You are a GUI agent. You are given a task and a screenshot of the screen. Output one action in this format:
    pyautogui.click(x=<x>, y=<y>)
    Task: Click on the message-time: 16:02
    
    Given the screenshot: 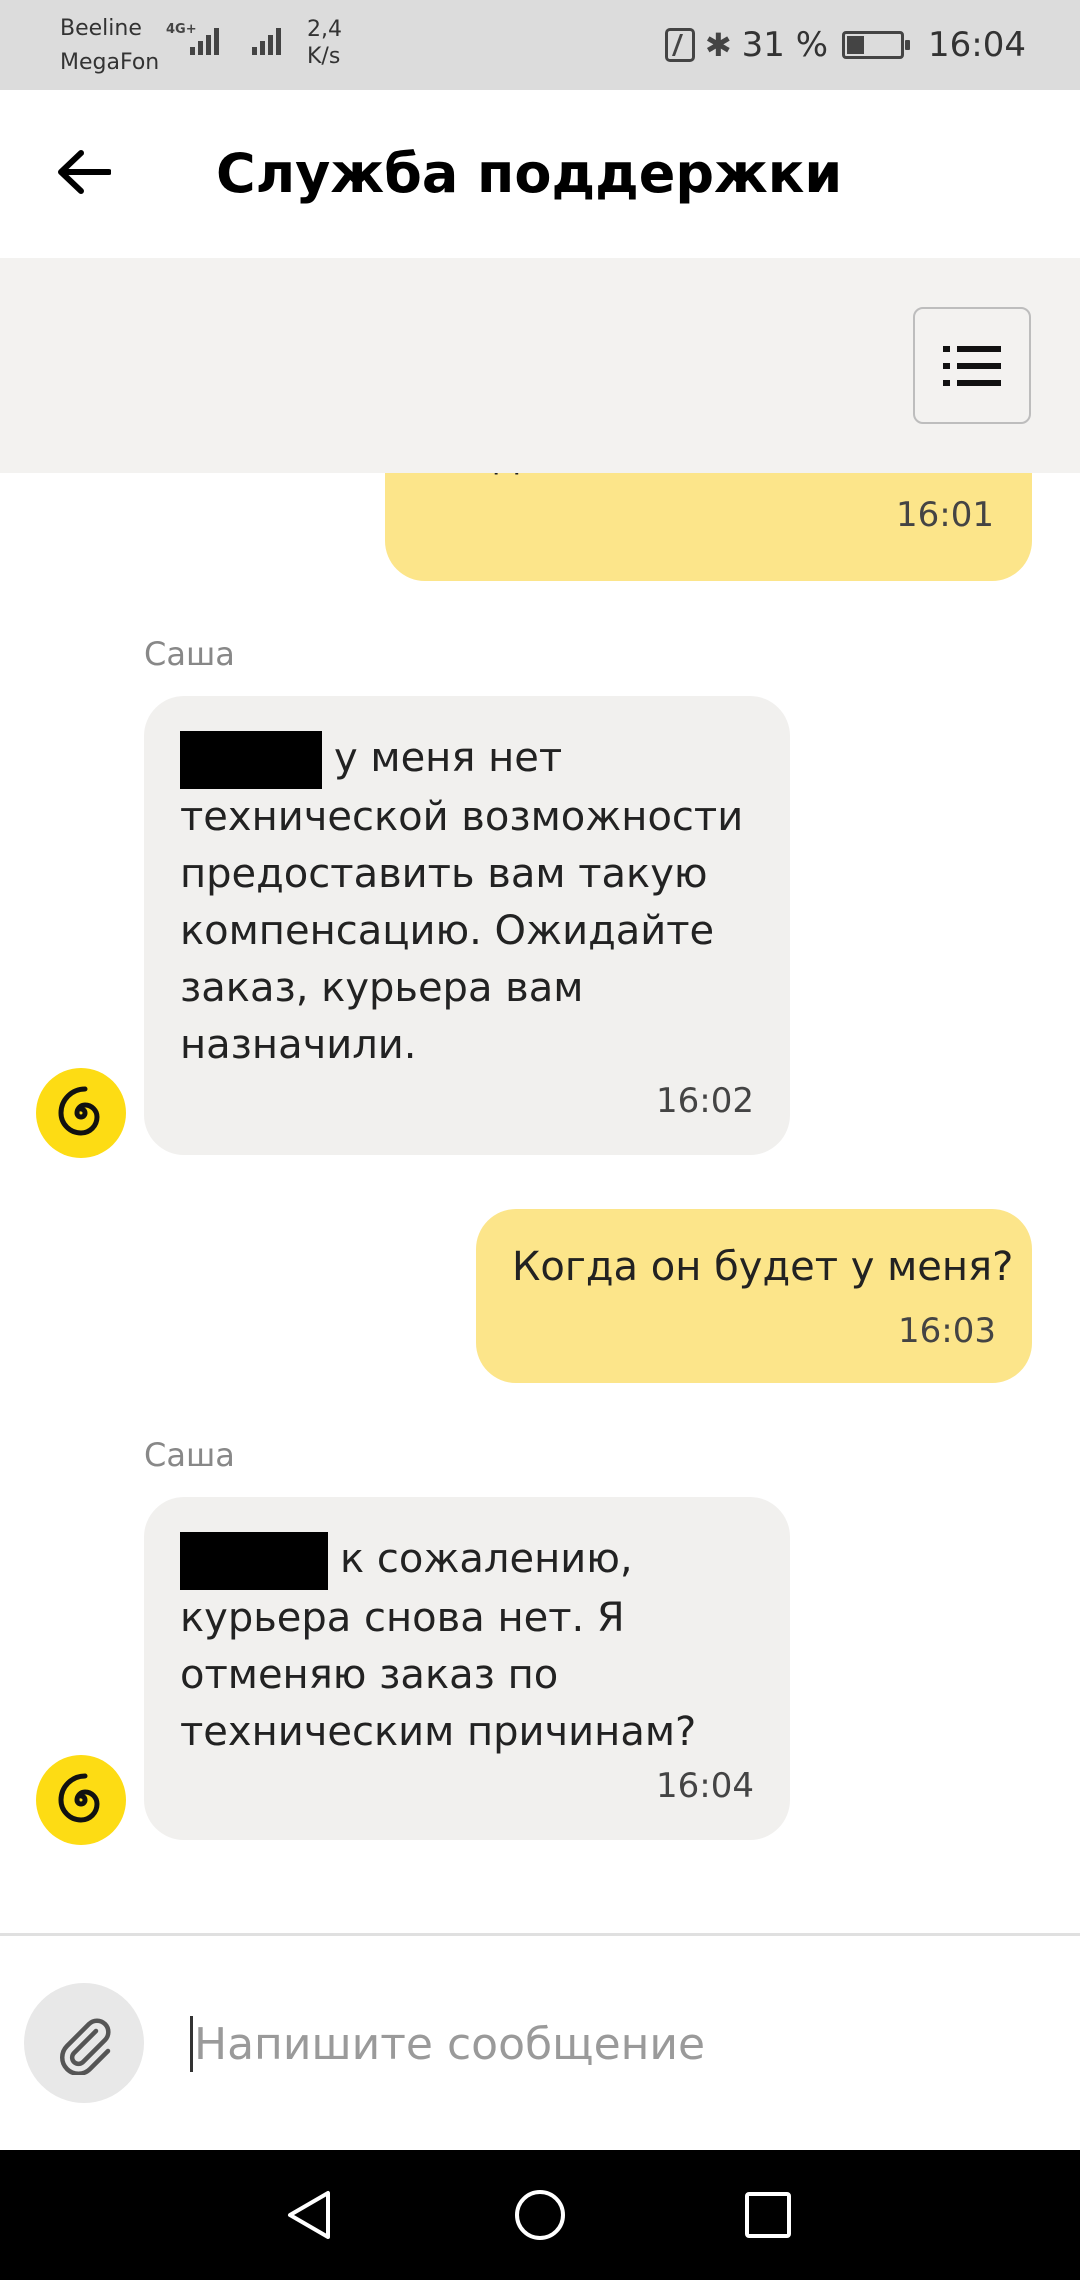 What is the action you would take?
    pyautogui.click(x=705, y=1101)
    